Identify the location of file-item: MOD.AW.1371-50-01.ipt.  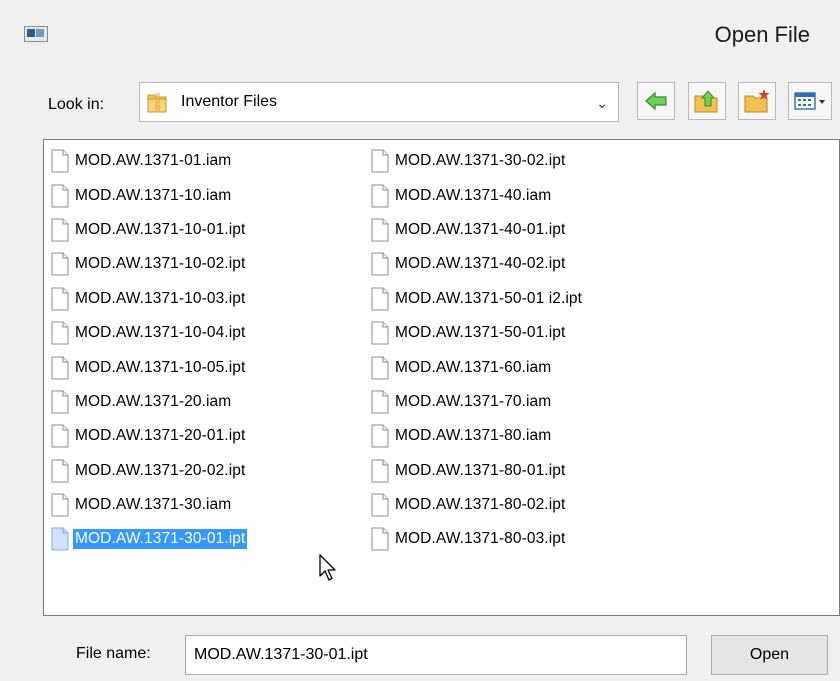
(477, 333).